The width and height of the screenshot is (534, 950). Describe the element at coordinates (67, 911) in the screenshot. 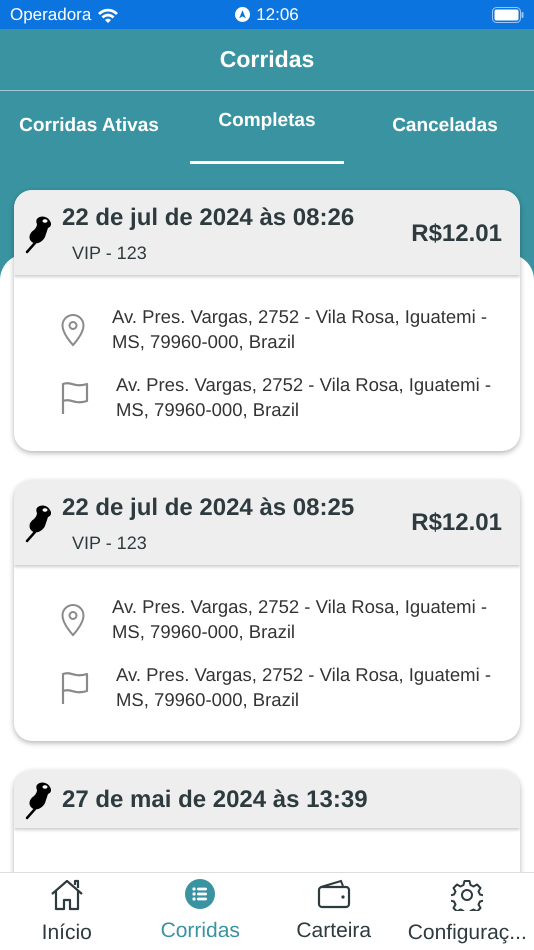

I see `nav-tab: Início` at that location.